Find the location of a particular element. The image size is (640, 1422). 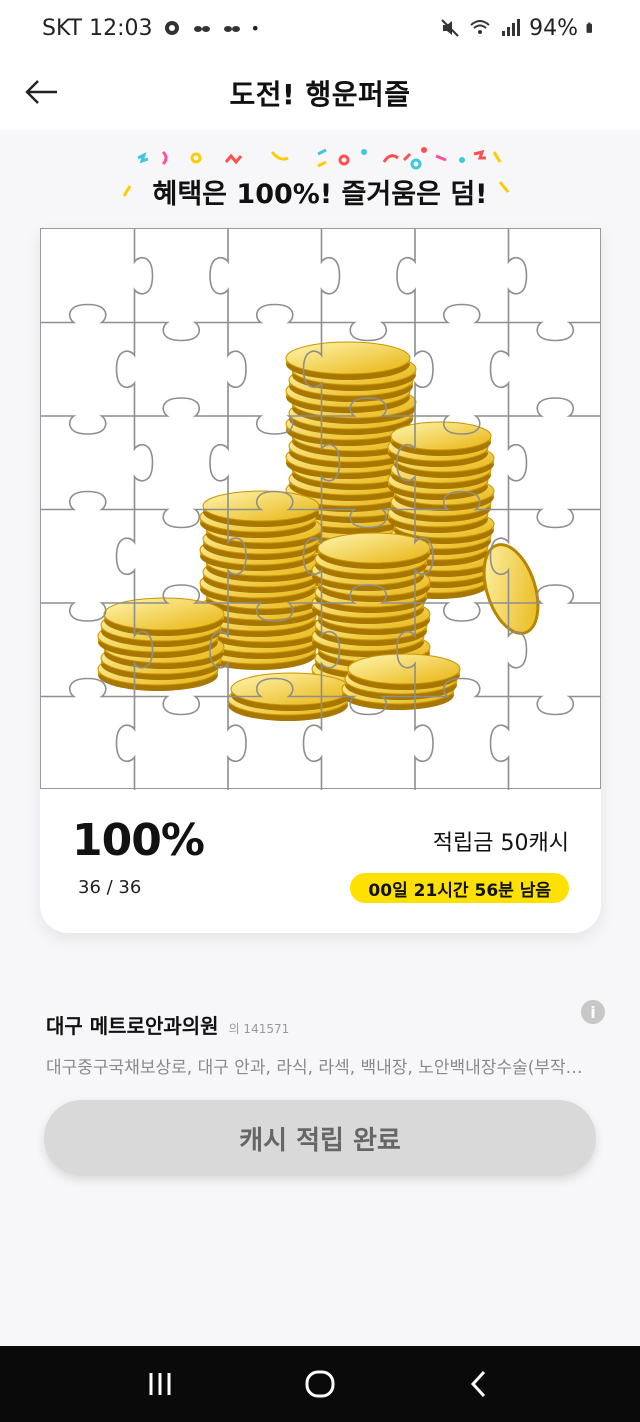

banner-text-4: 덤! is located at coordinates (469, 194).